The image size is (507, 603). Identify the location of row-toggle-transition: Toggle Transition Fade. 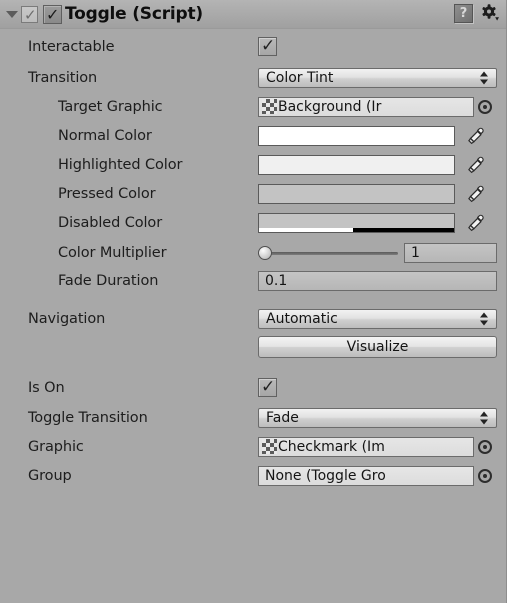
(253, 417).